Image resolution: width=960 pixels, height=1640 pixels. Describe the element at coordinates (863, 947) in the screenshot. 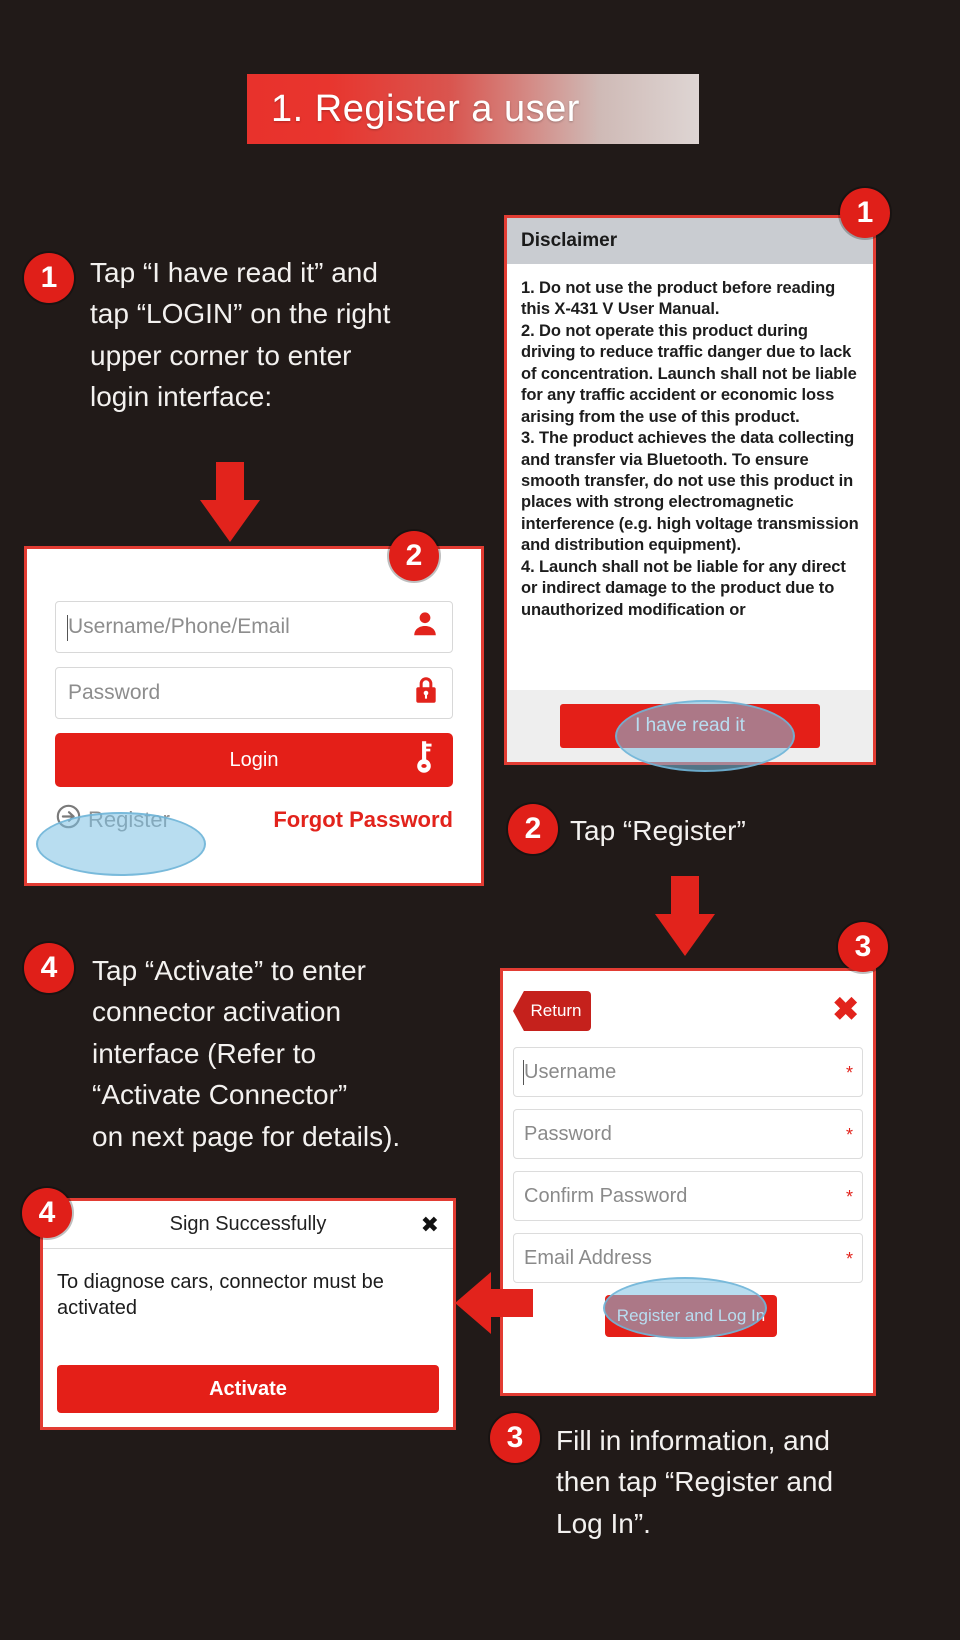

I see `marker-badge-3: 3` at that location.